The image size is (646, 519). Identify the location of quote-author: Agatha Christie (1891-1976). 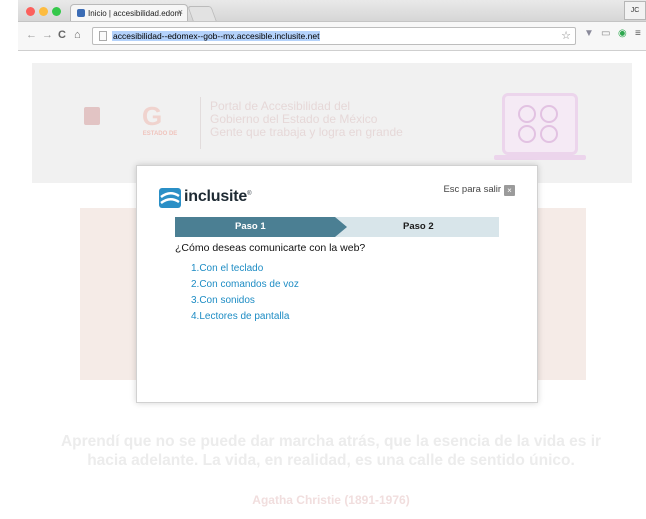
(331, 500).